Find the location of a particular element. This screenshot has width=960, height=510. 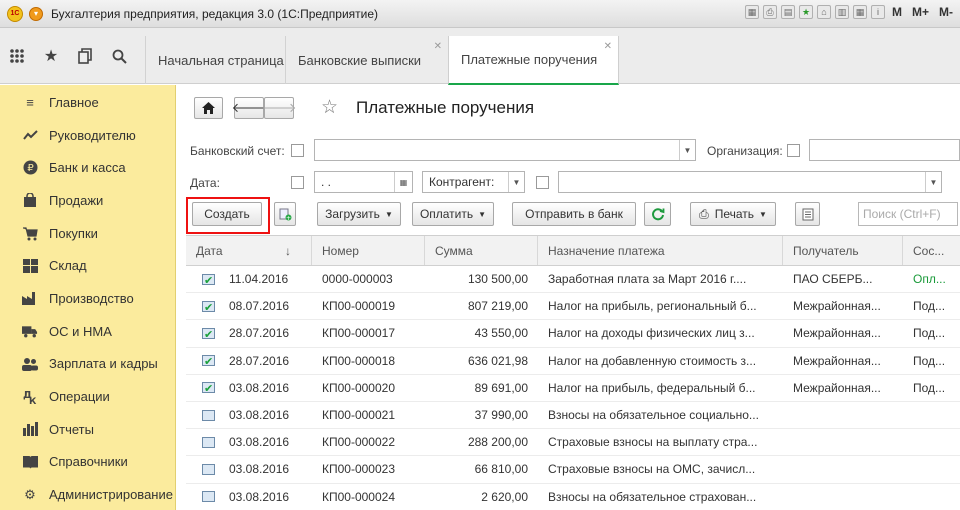

app-menu-icon: ▾ is located at coordinates (36, 13).